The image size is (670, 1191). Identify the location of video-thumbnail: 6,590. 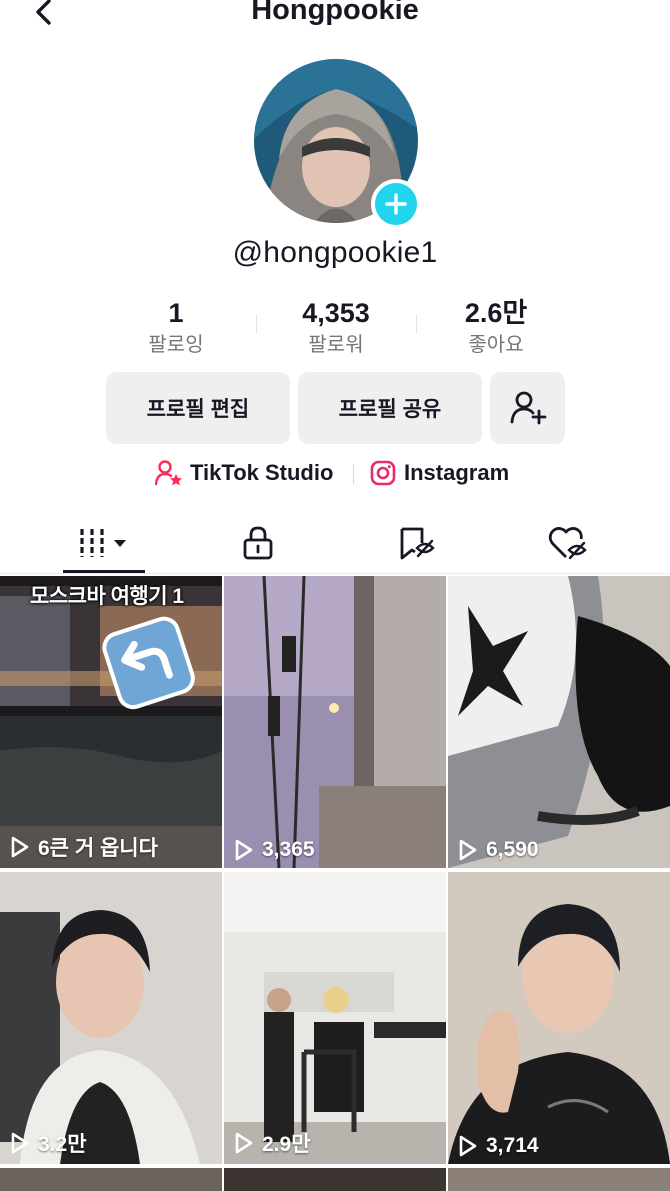
(559, 722).